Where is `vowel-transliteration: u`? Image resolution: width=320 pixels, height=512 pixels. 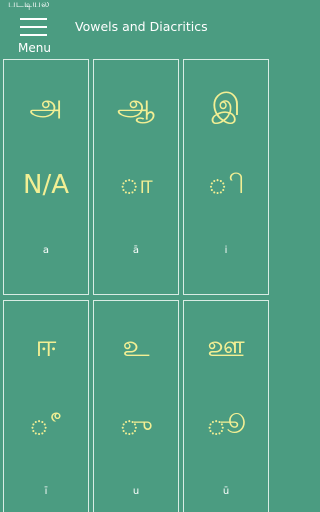
vowel-transliteration: u is located at coordinates (136, 491).